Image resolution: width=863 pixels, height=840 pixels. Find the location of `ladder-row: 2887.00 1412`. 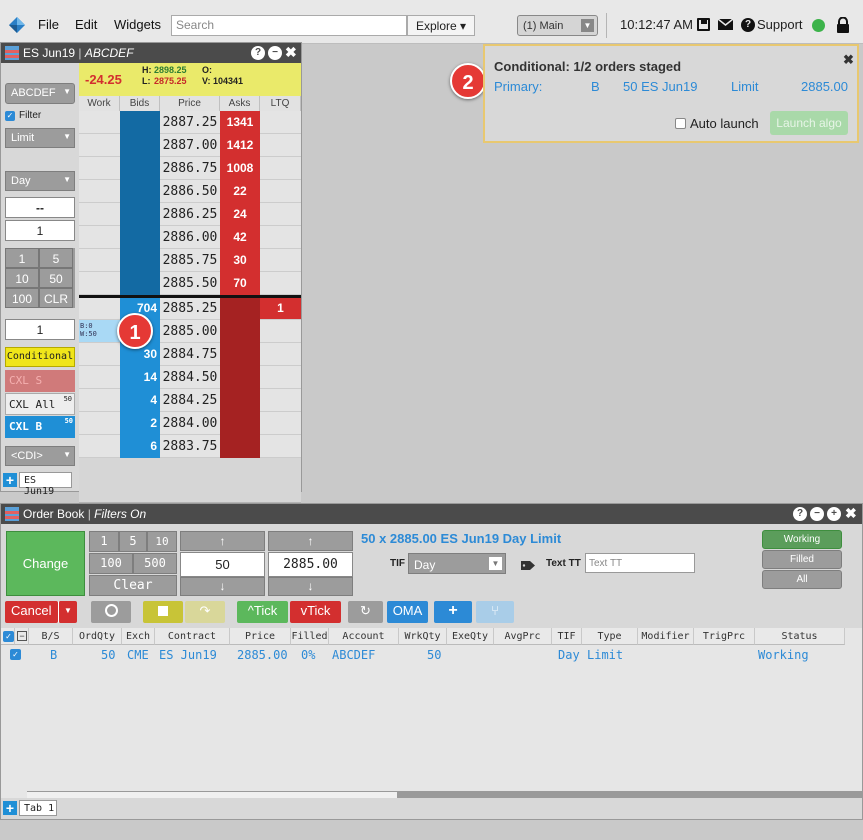

ladder-row: 2887.00 1412 is located at coordinates (190, 145).